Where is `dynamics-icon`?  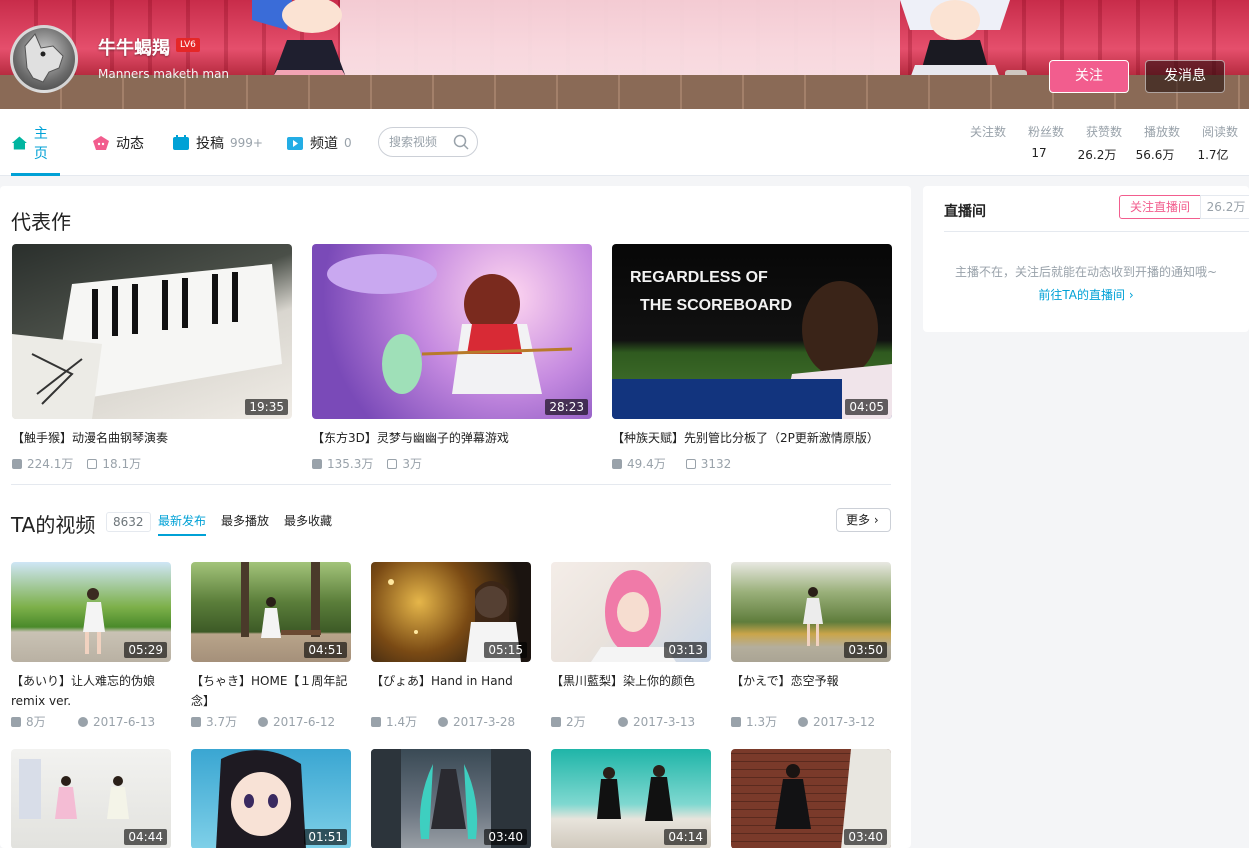
dynamics-icon is located at coordinates (101, 142).